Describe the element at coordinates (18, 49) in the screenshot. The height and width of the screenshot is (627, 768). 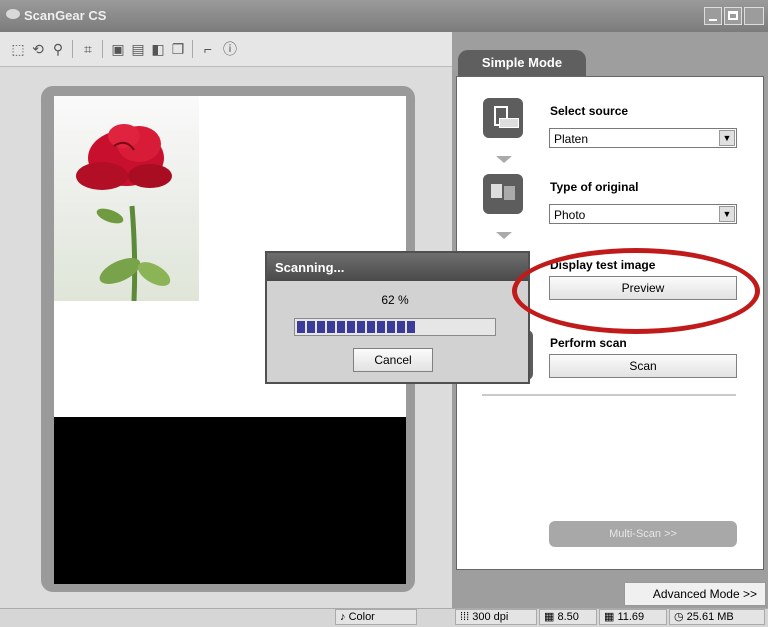
I see `marquee-icon: ⬚` at that location.